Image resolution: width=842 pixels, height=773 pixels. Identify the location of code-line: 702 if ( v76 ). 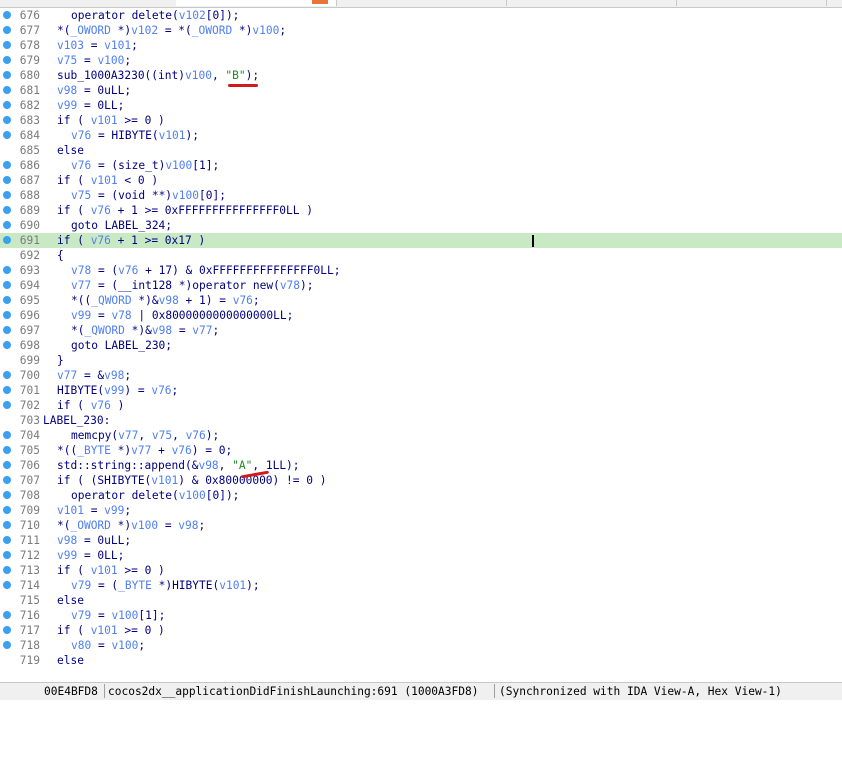
(421, 405).